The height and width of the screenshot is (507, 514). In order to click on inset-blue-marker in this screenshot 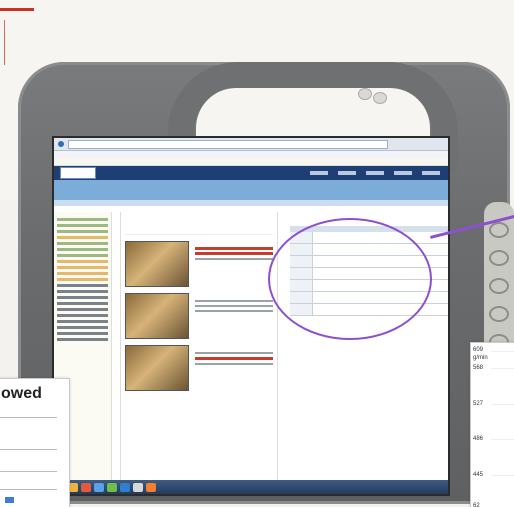, I will do `click(9, 500)`.